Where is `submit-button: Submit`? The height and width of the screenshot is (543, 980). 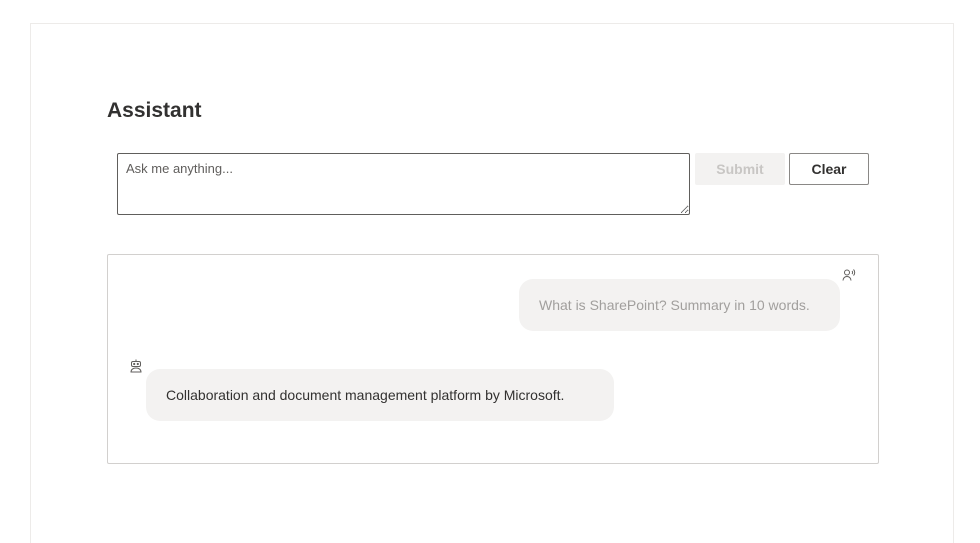
submit-button: Submit is located at coordinates (740, 169).